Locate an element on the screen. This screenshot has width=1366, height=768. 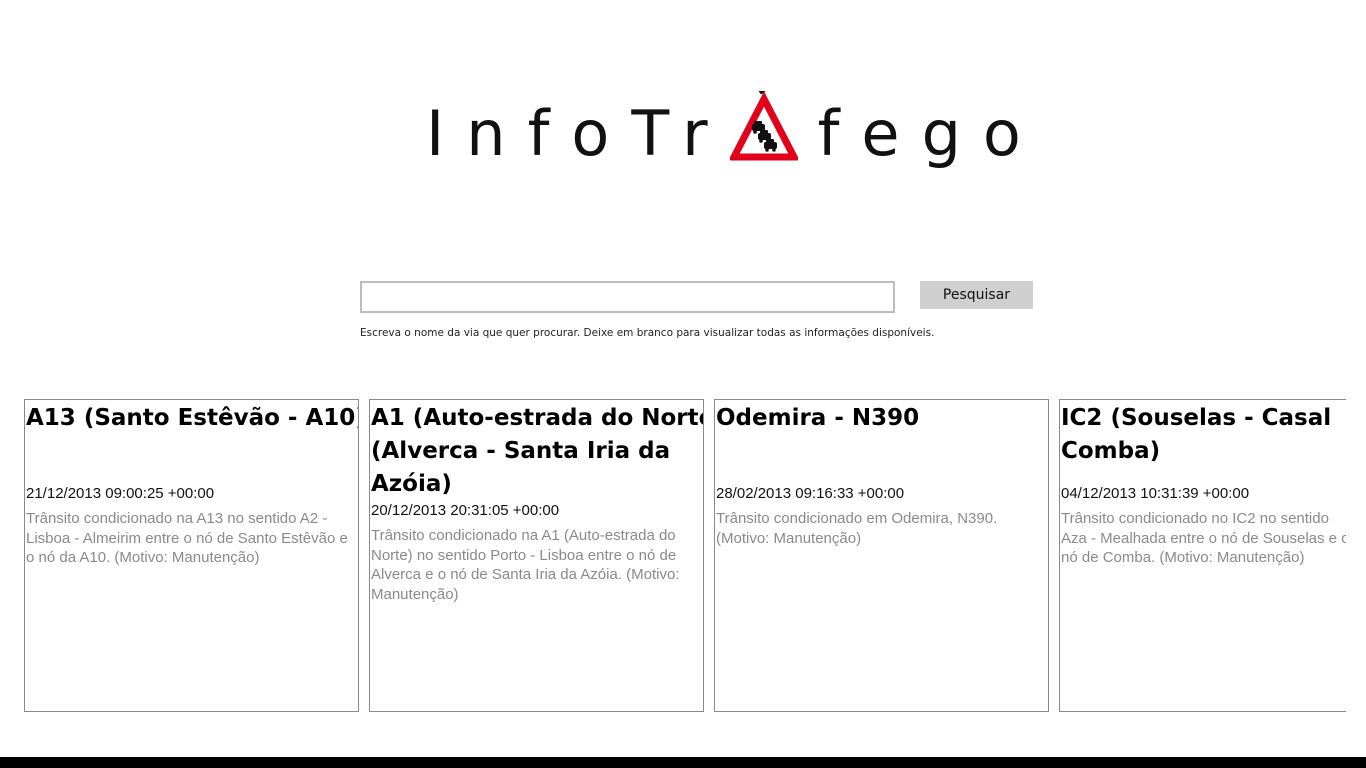
app-logo: InfoTr fego is located at coordinates (723, 131).